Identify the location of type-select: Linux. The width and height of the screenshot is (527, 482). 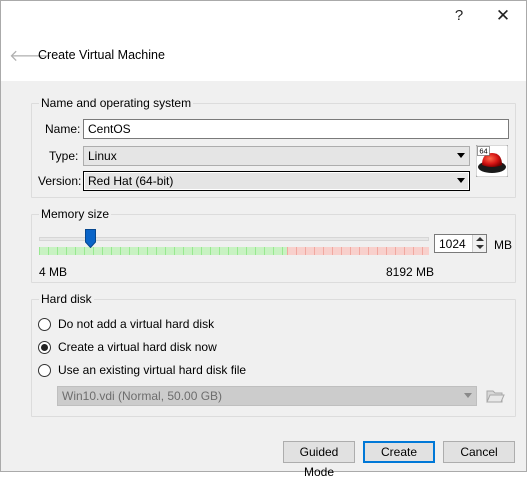
(276, 156).